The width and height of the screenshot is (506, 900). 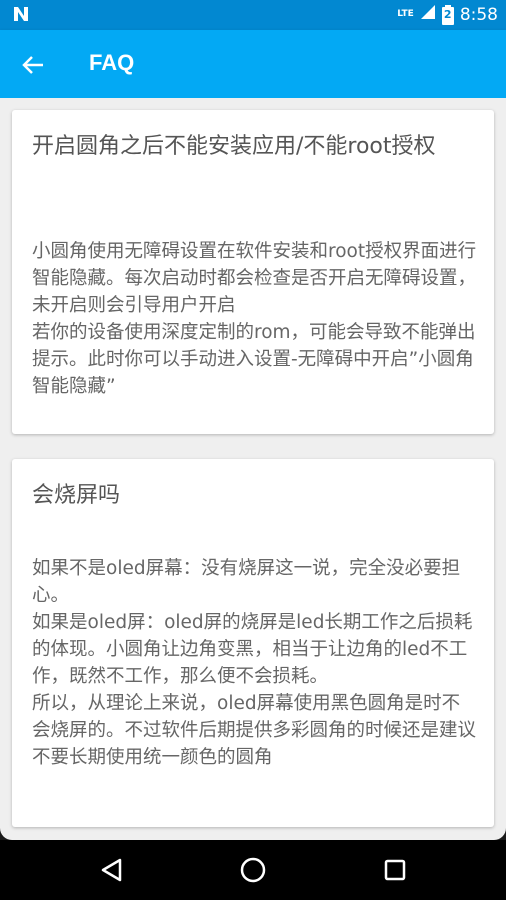 I want to click on nav-home-button, so click(x=253, y=870).